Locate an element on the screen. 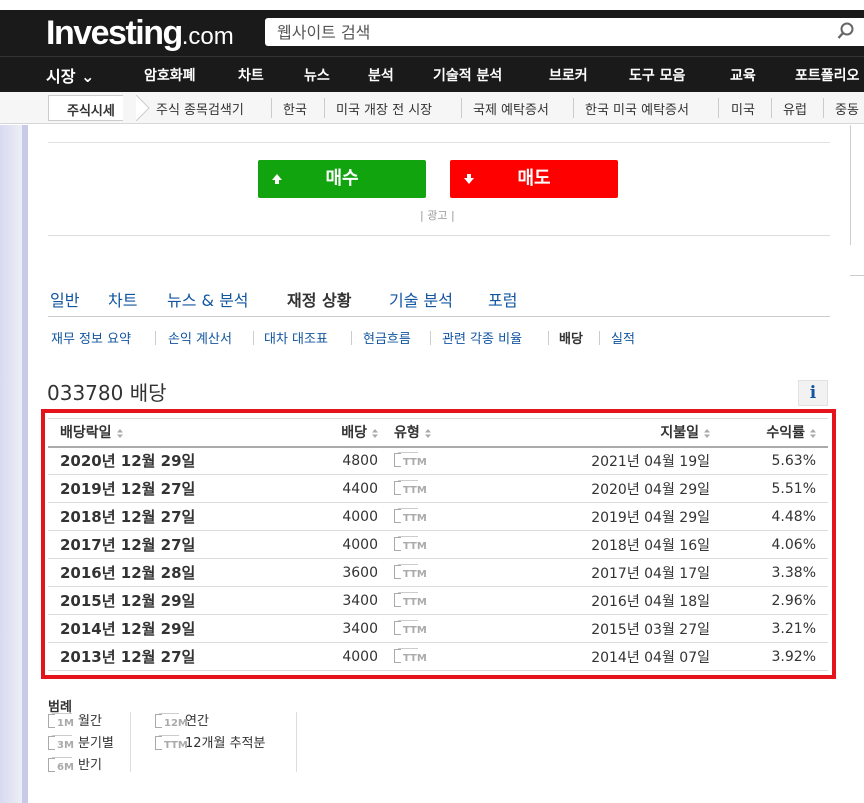 The image size is (864, 803). legend-item-ttm: TTM 12개월 추적분 is located at coordinates (210, 742).